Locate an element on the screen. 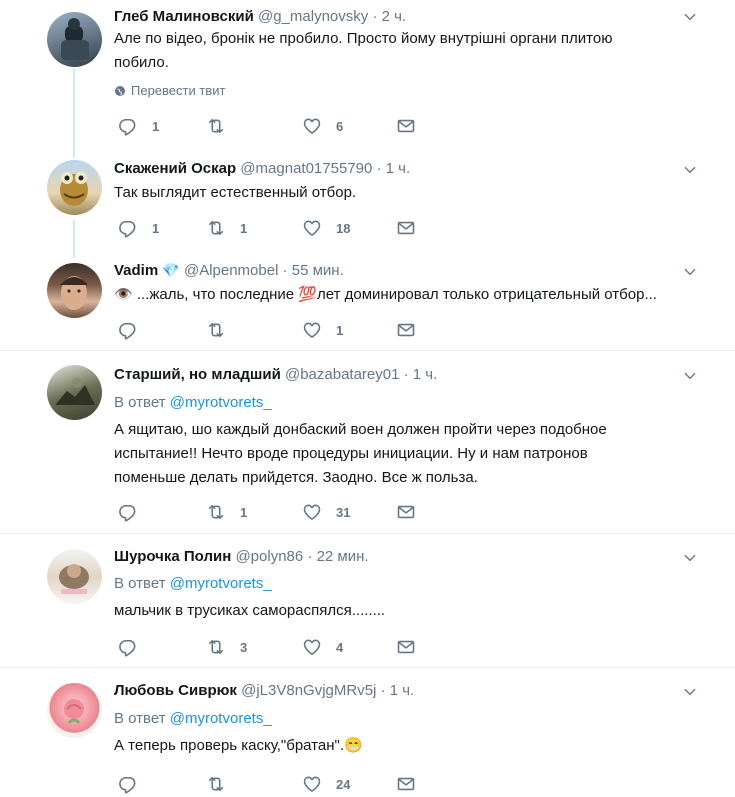  user-handle: @magnat01755790 is located at coordinates (306, 168).